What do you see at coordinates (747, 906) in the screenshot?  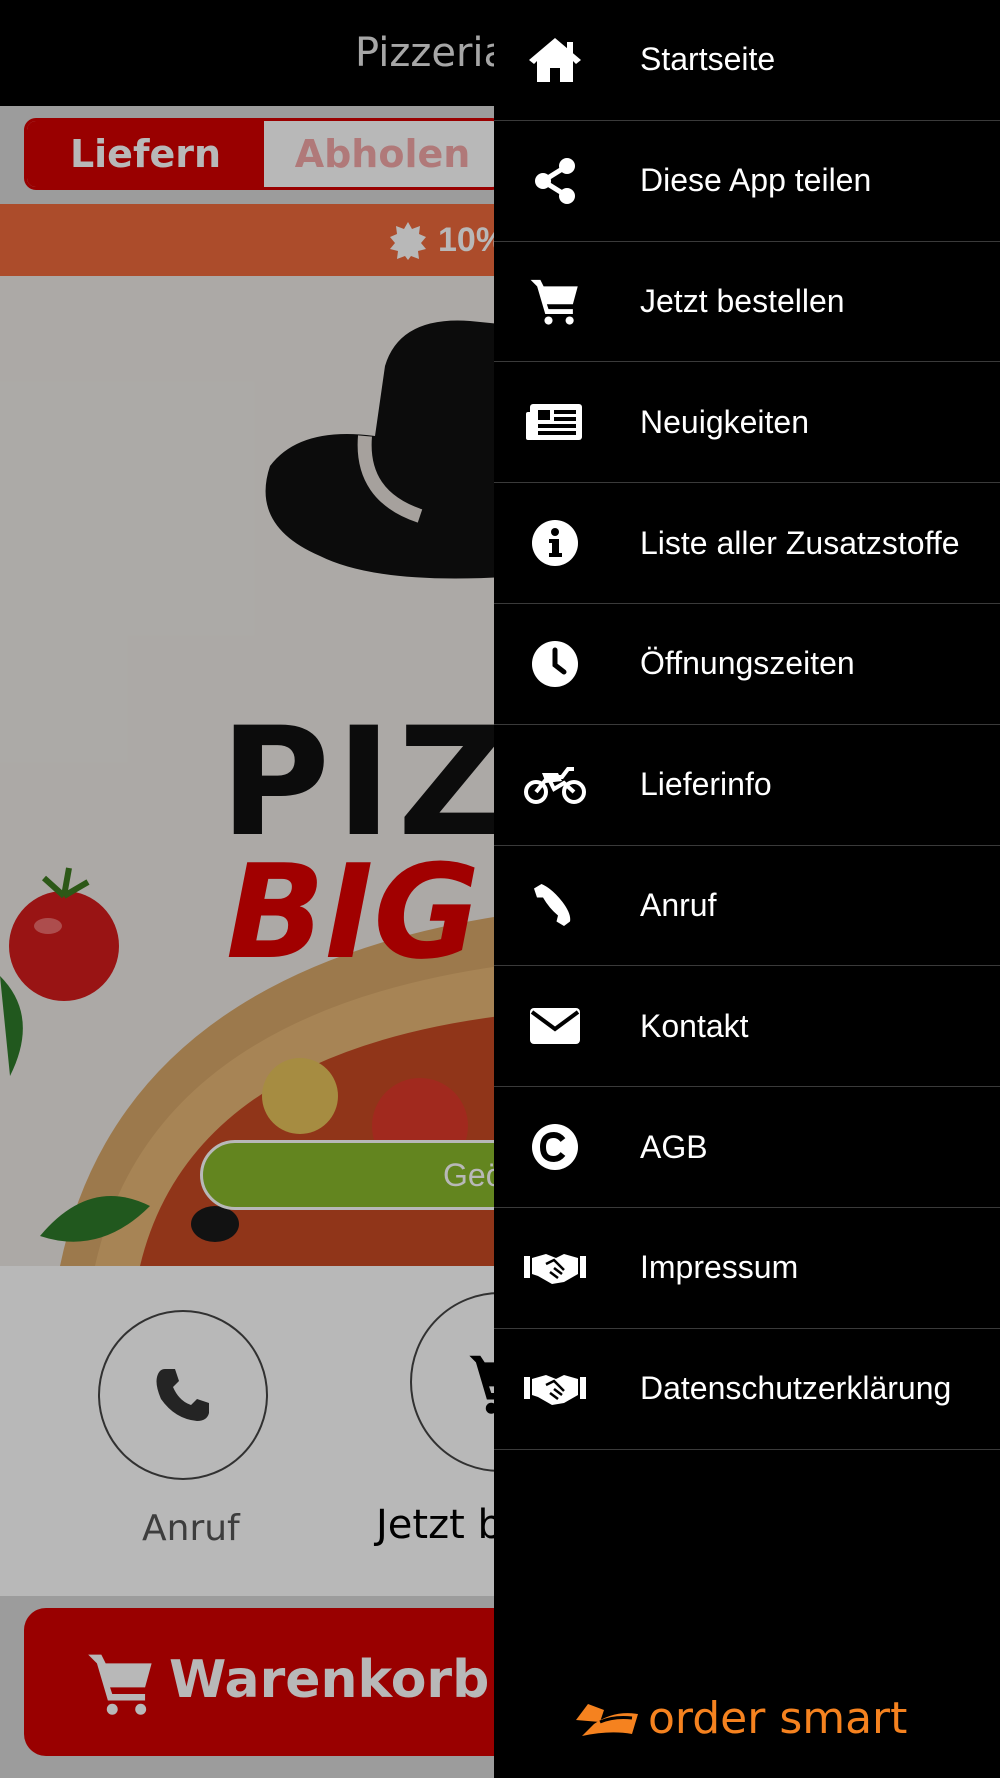 I see `menu-item-call: Anruf` at bounding box center [747, 906].